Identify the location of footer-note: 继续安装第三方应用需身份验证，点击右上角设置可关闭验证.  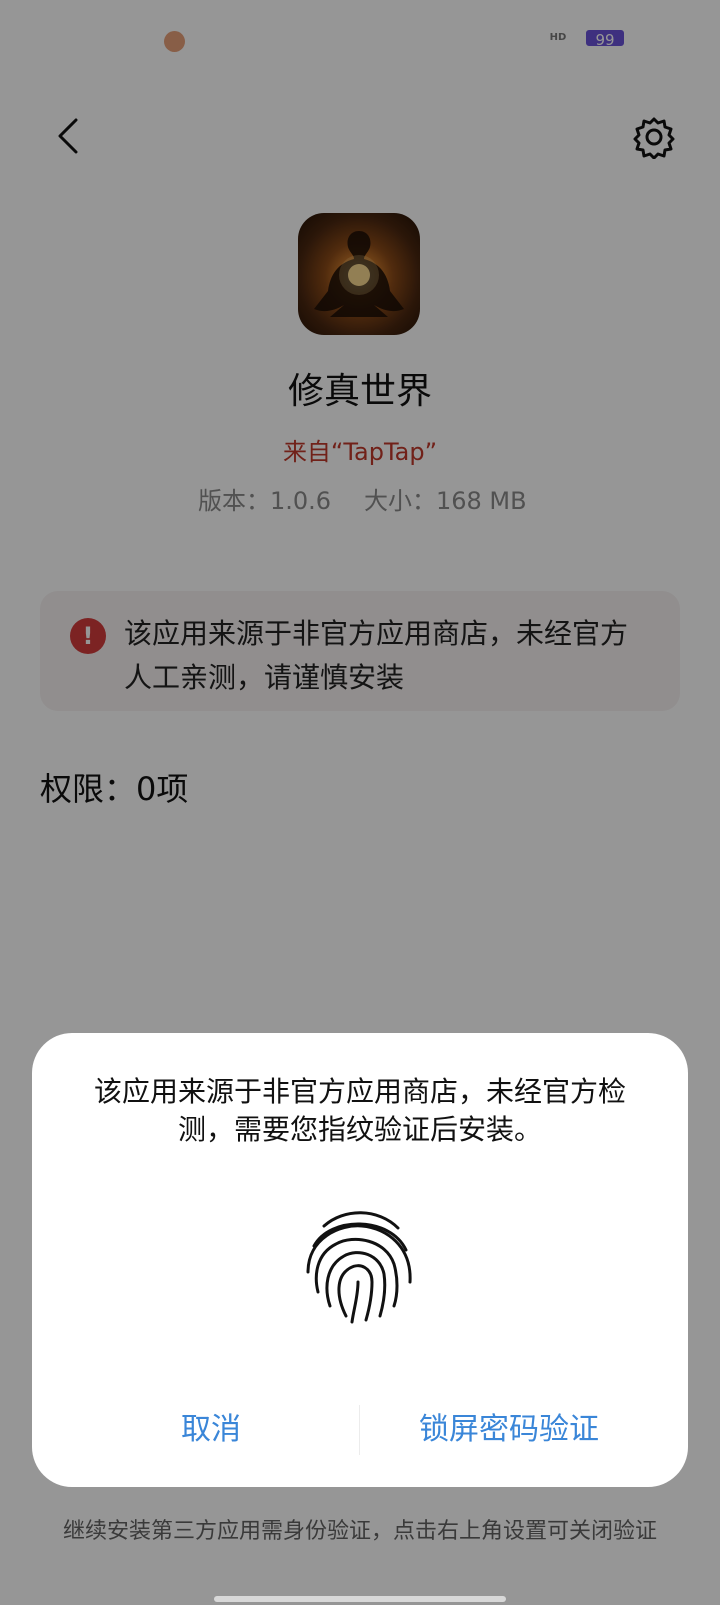
(359, 1531).